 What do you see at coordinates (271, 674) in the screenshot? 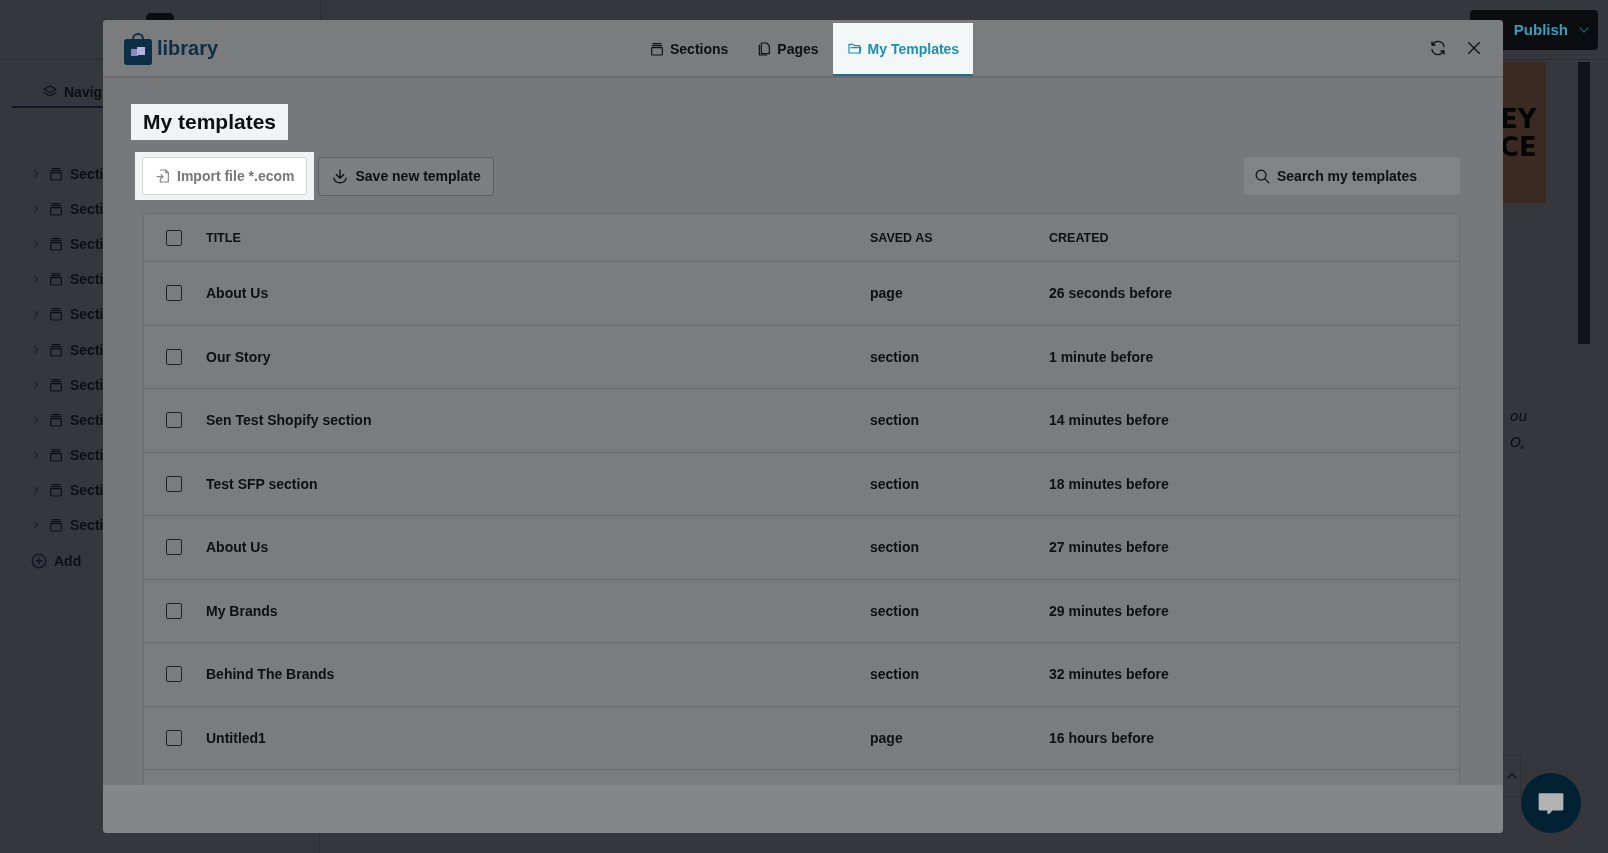
I see `template-title: Behind The Brands` at bounding box center [271, 674].